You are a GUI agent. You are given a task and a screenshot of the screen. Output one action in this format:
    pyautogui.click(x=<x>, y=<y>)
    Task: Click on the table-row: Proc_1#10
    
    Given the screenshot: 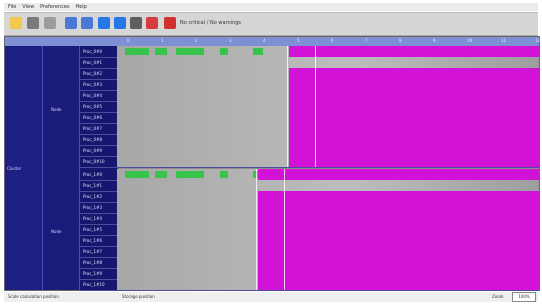 What is the action you would take?
    pyautogui.click(x=309, y=285)
    